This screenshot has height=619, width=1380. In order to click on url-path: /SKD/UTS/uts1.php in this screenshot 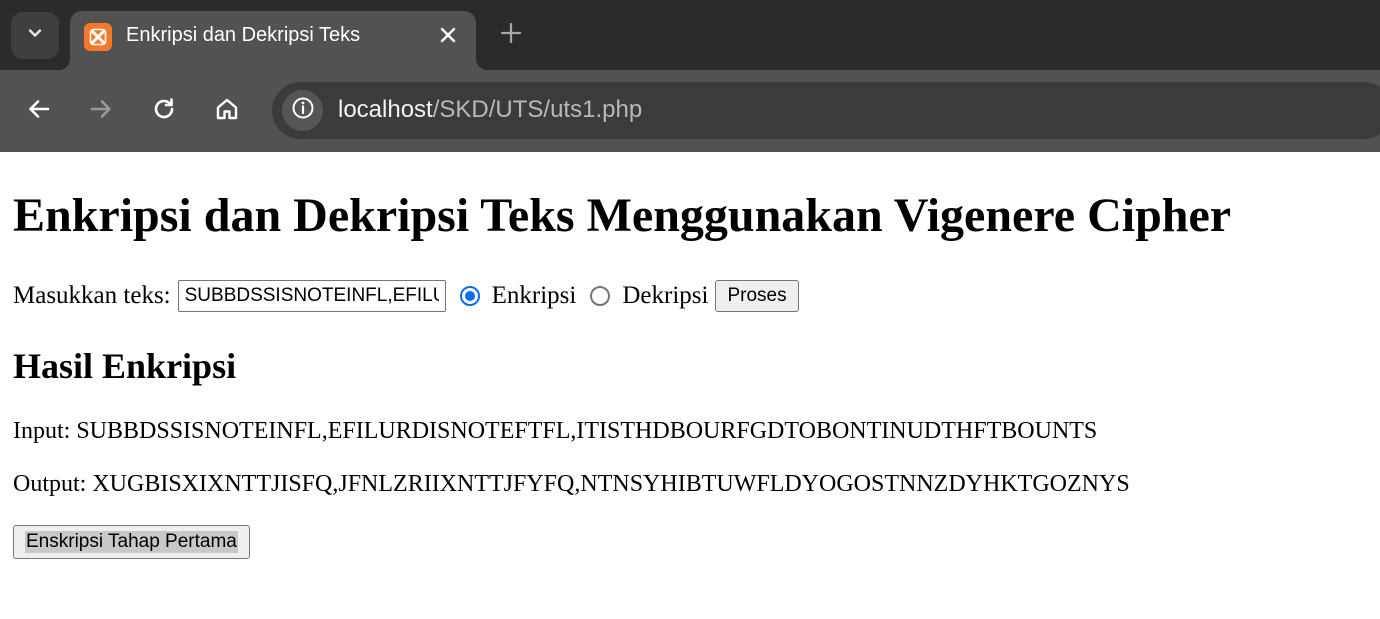, I will do `click(537, 109)`.